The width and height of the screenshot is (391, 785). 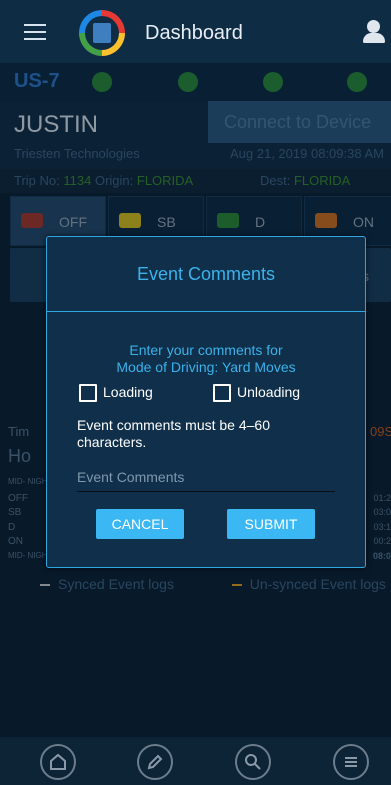 What do you see at coordinates (206, 477) in the screenshot?
I see `event-comments-input` at bounding box center [206, 477].